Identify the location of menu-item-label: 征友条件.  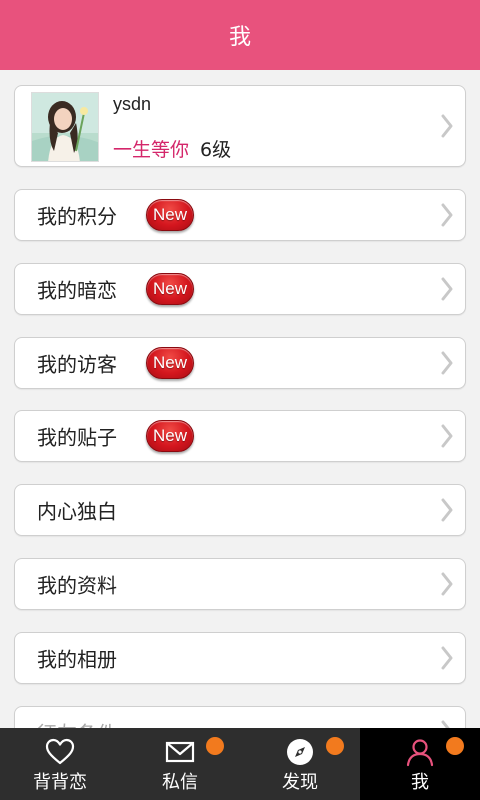
(77, 723).